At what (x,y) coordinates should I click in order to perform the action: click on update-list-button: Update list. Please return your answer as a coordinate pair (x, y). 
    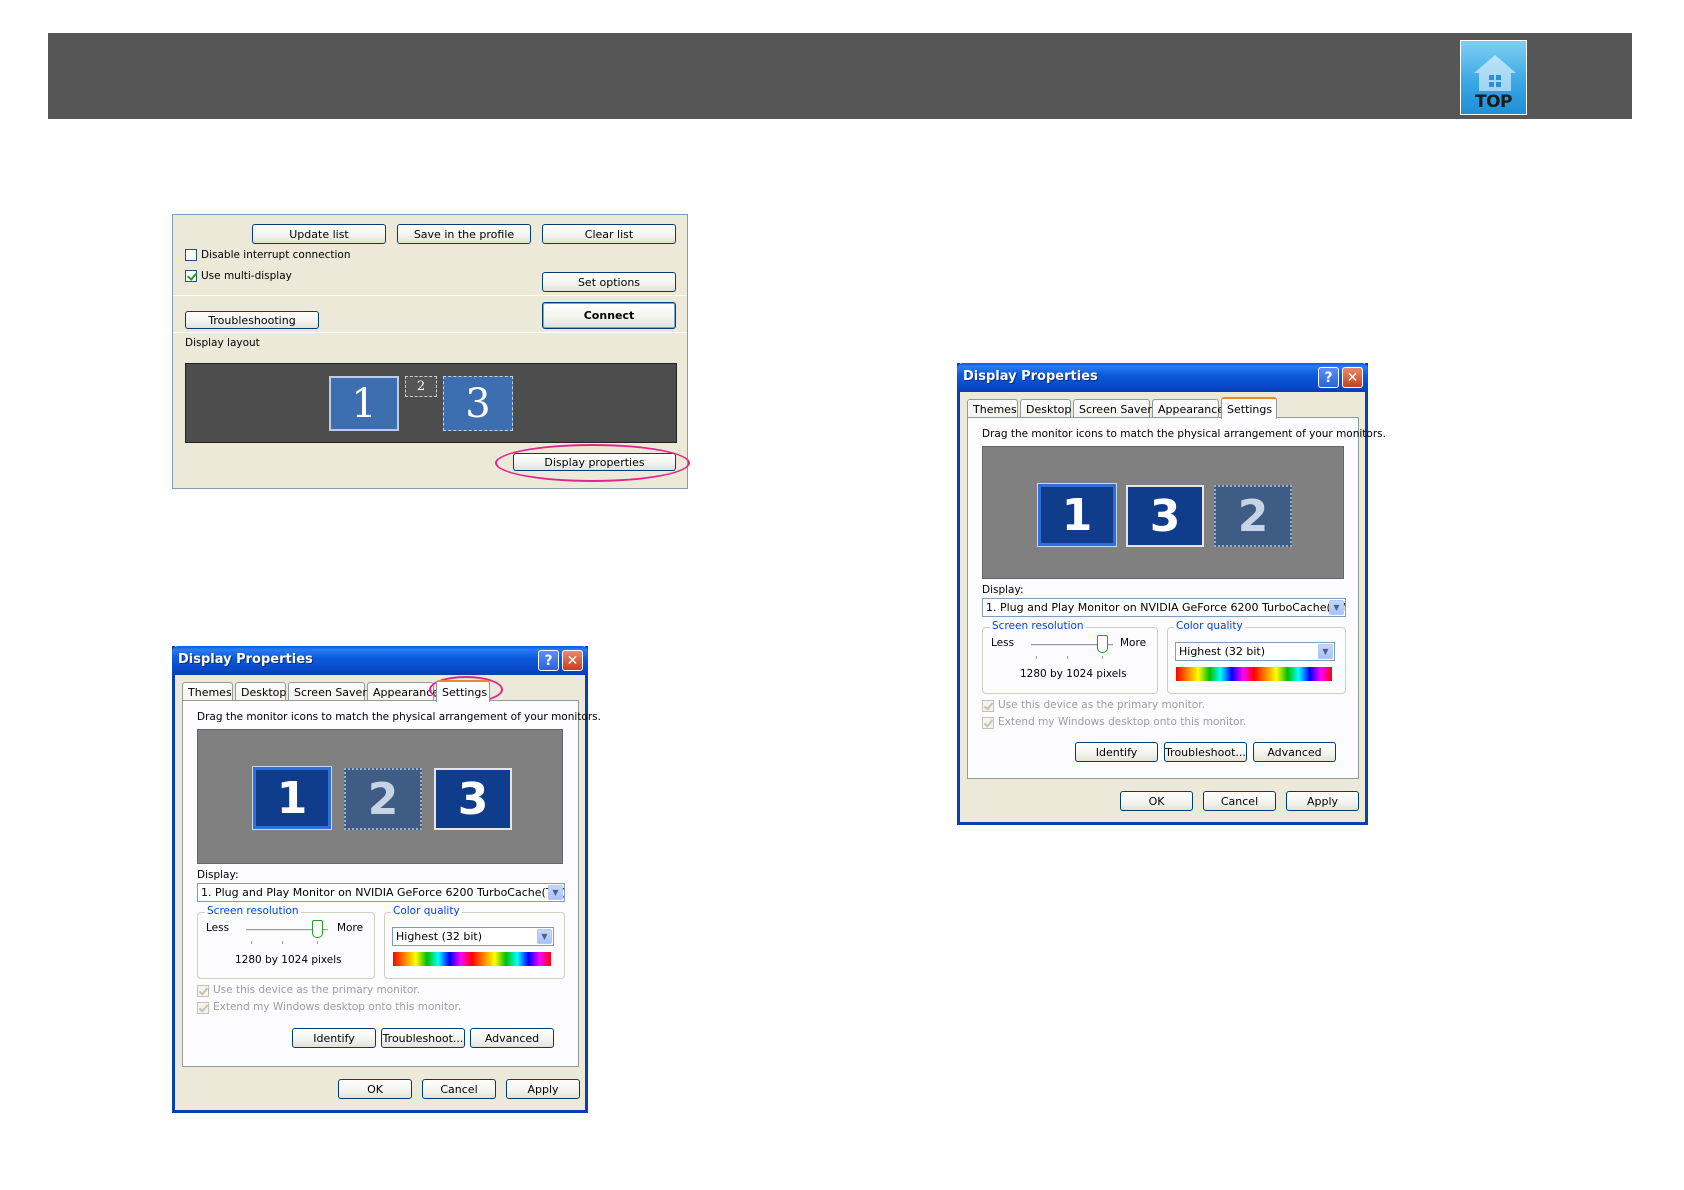
    Looking at the image, I should click on (319, 234).